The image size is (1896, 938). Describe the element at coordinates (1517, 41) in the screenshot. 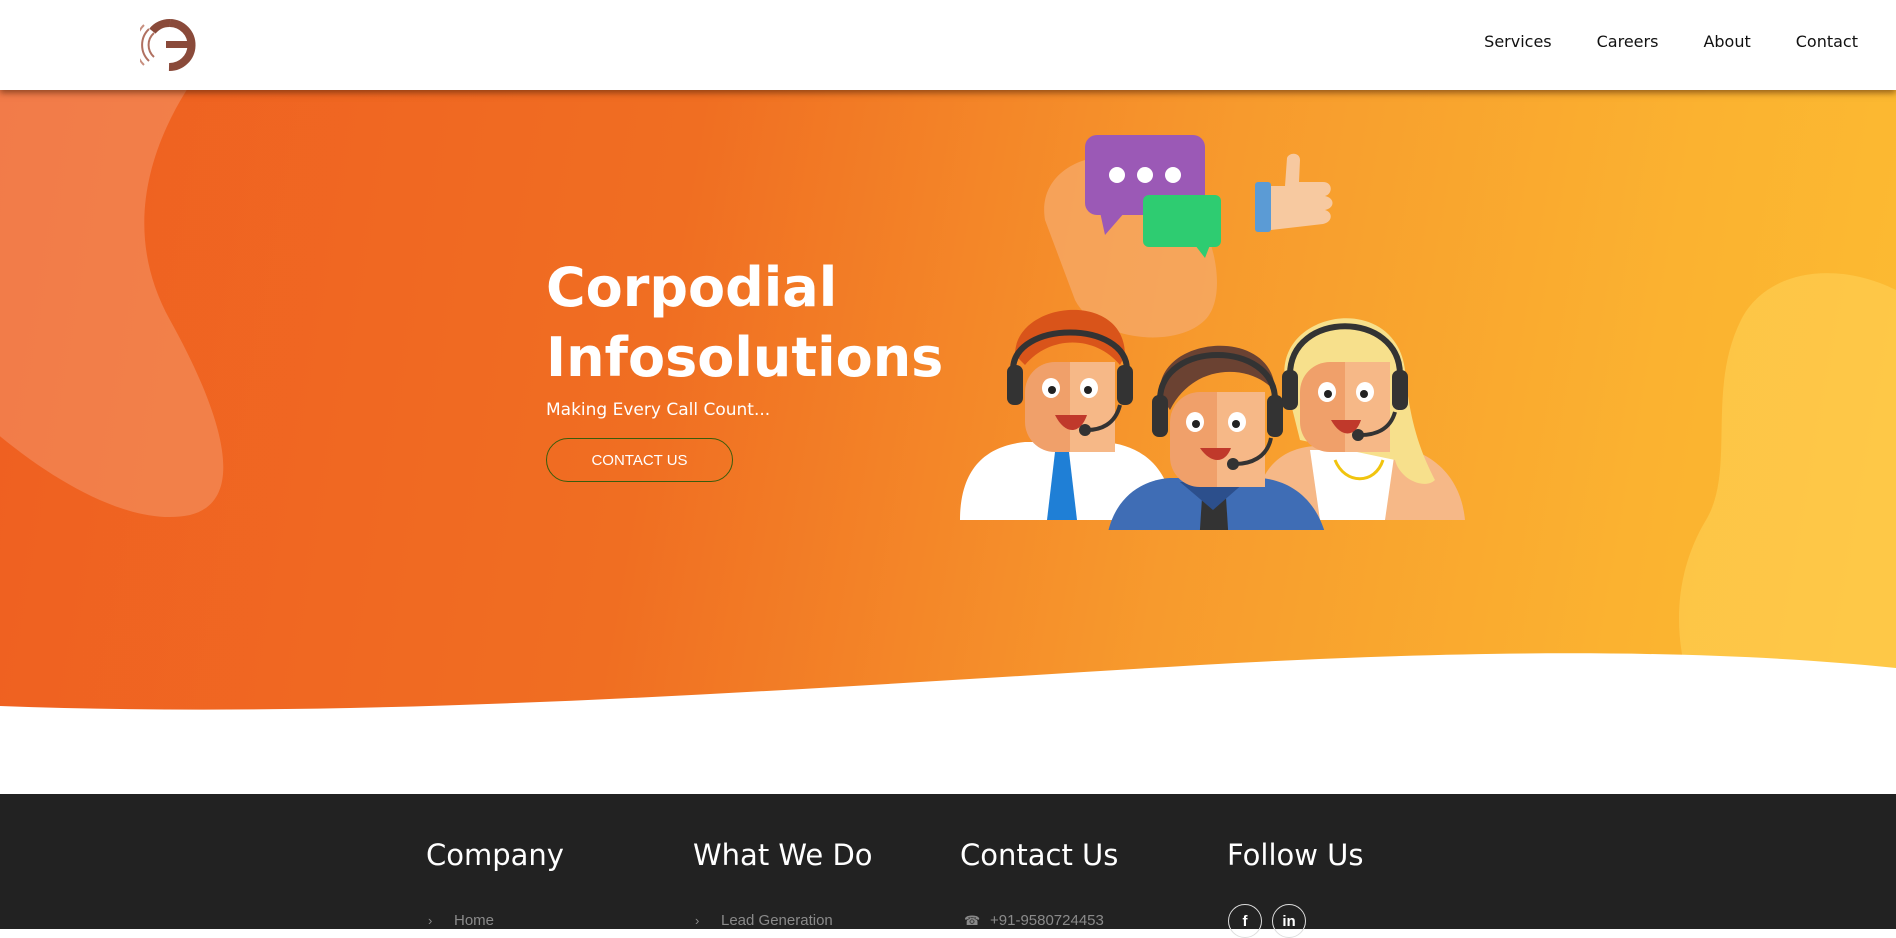

I see `nav-services: Services` at that location.